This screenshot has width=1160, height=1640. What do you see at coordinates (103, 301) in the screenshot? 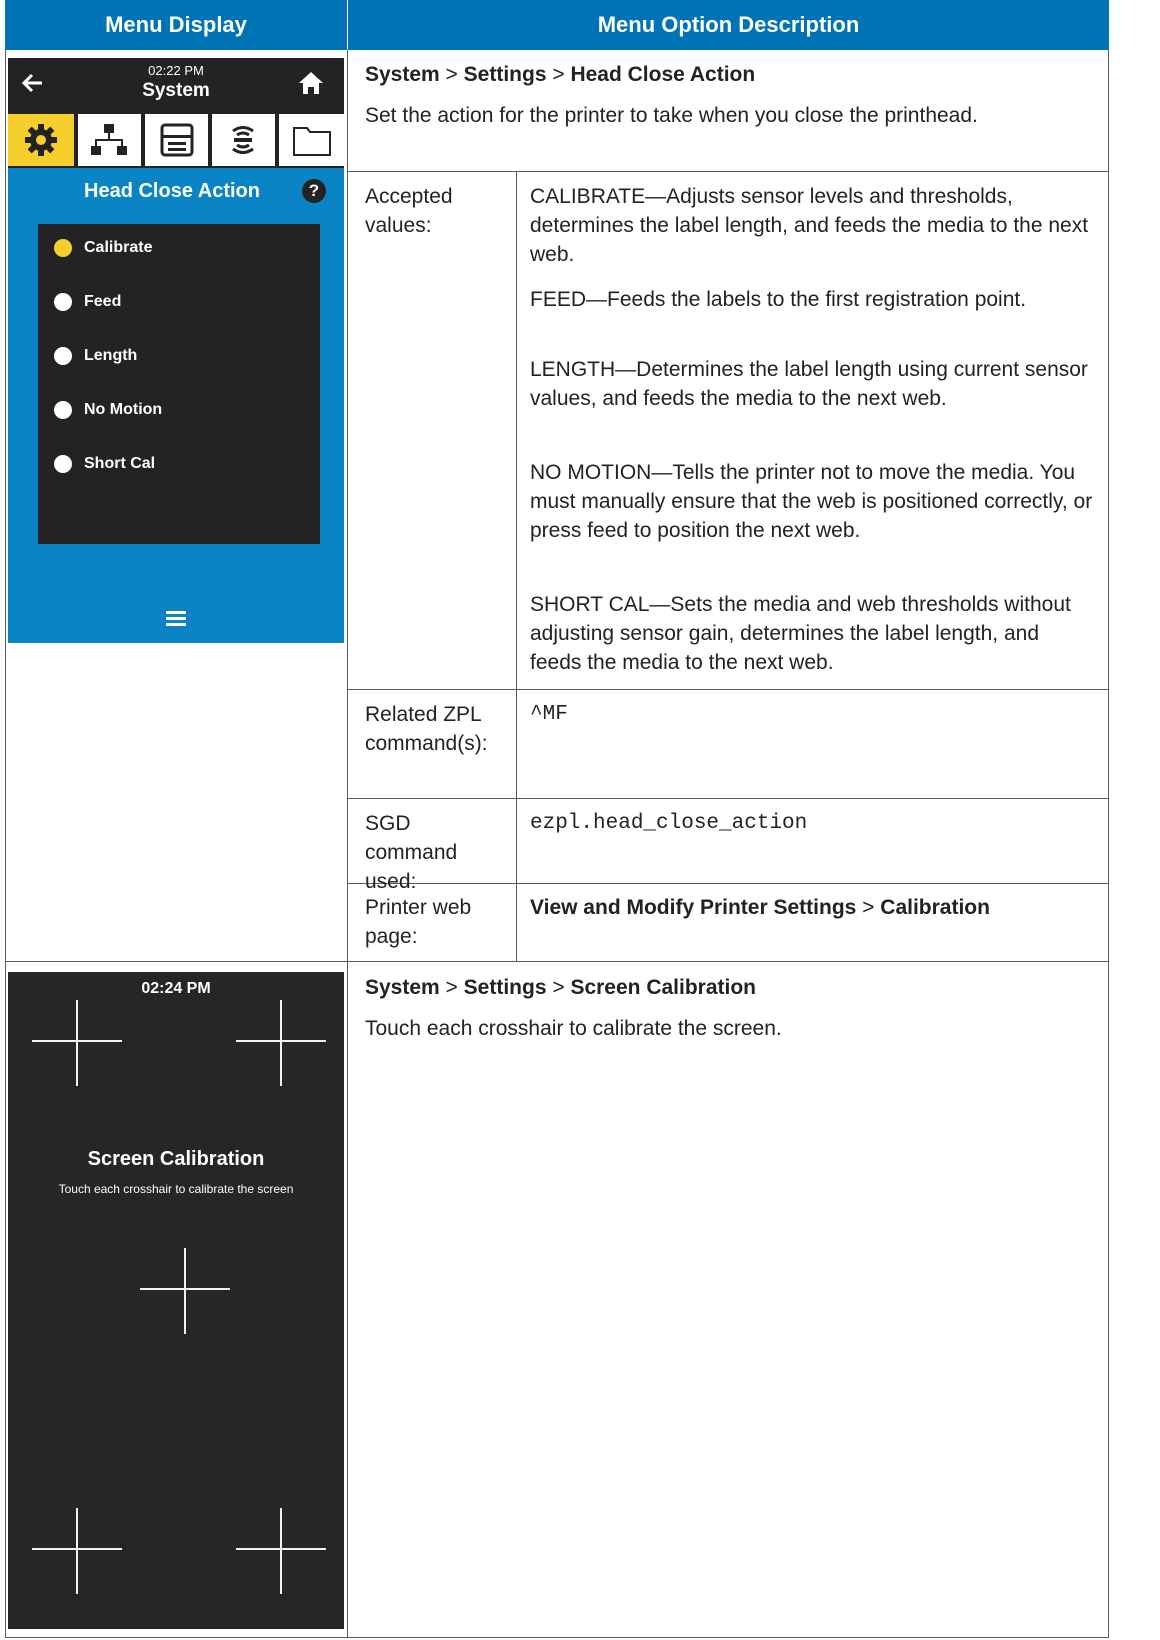
I see `option-label: Feed` at bounding box center [103, 301].